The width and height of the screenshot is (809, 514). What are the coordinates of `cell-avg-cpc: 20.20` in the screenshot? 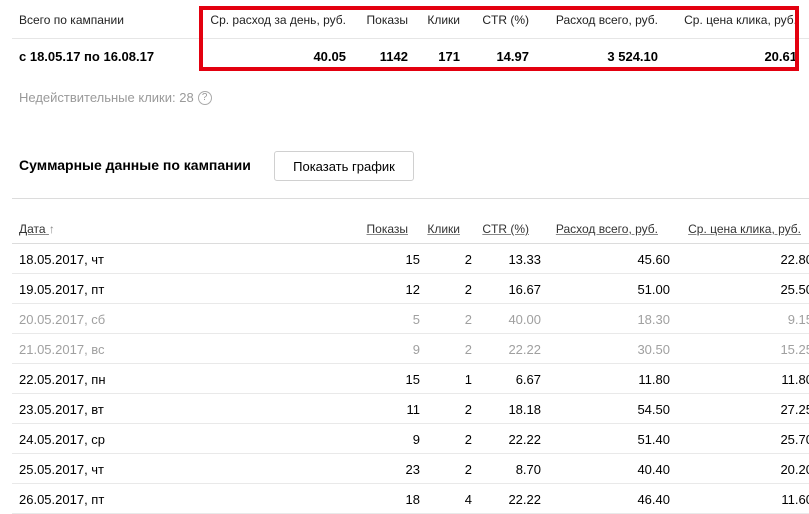 It's located at (794, 469).